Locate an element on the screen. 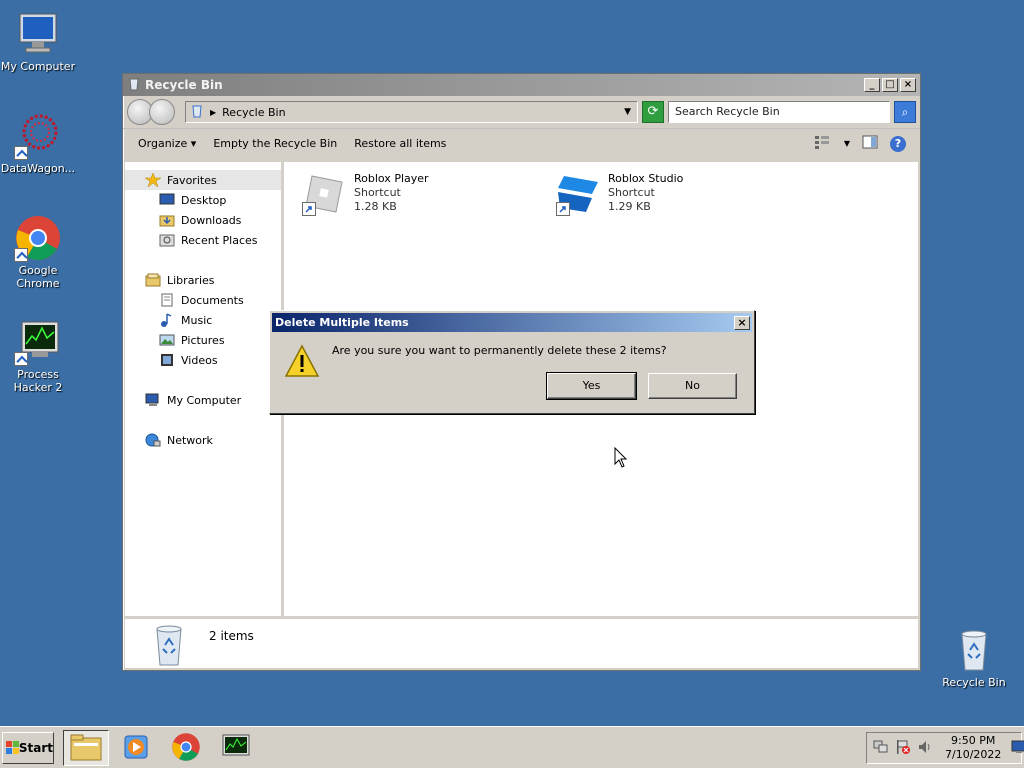 The height and width of the screenshot is (768, 1024). nav-item-desktop: Desktop is located at coordinates (203, 200).